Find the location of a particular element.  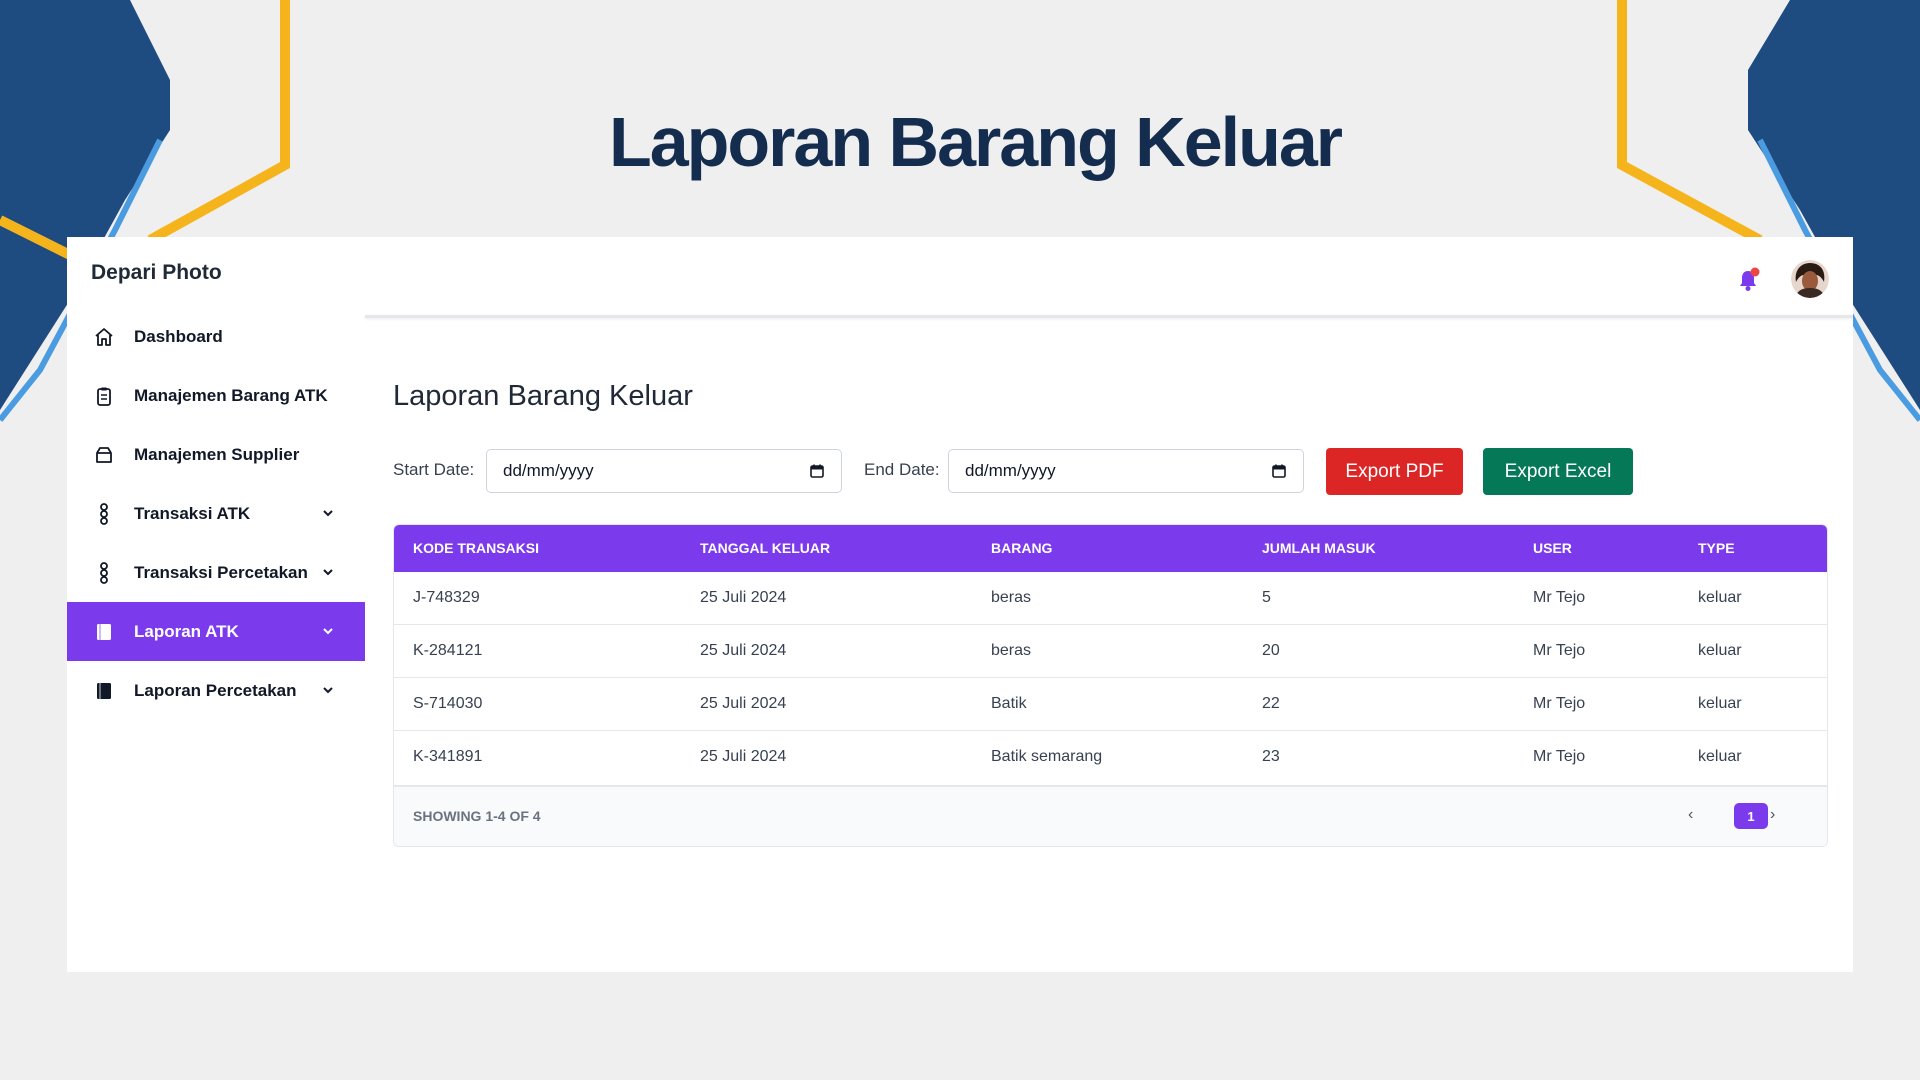

pagination-next-button: › is located at coordinates (1772, 815).